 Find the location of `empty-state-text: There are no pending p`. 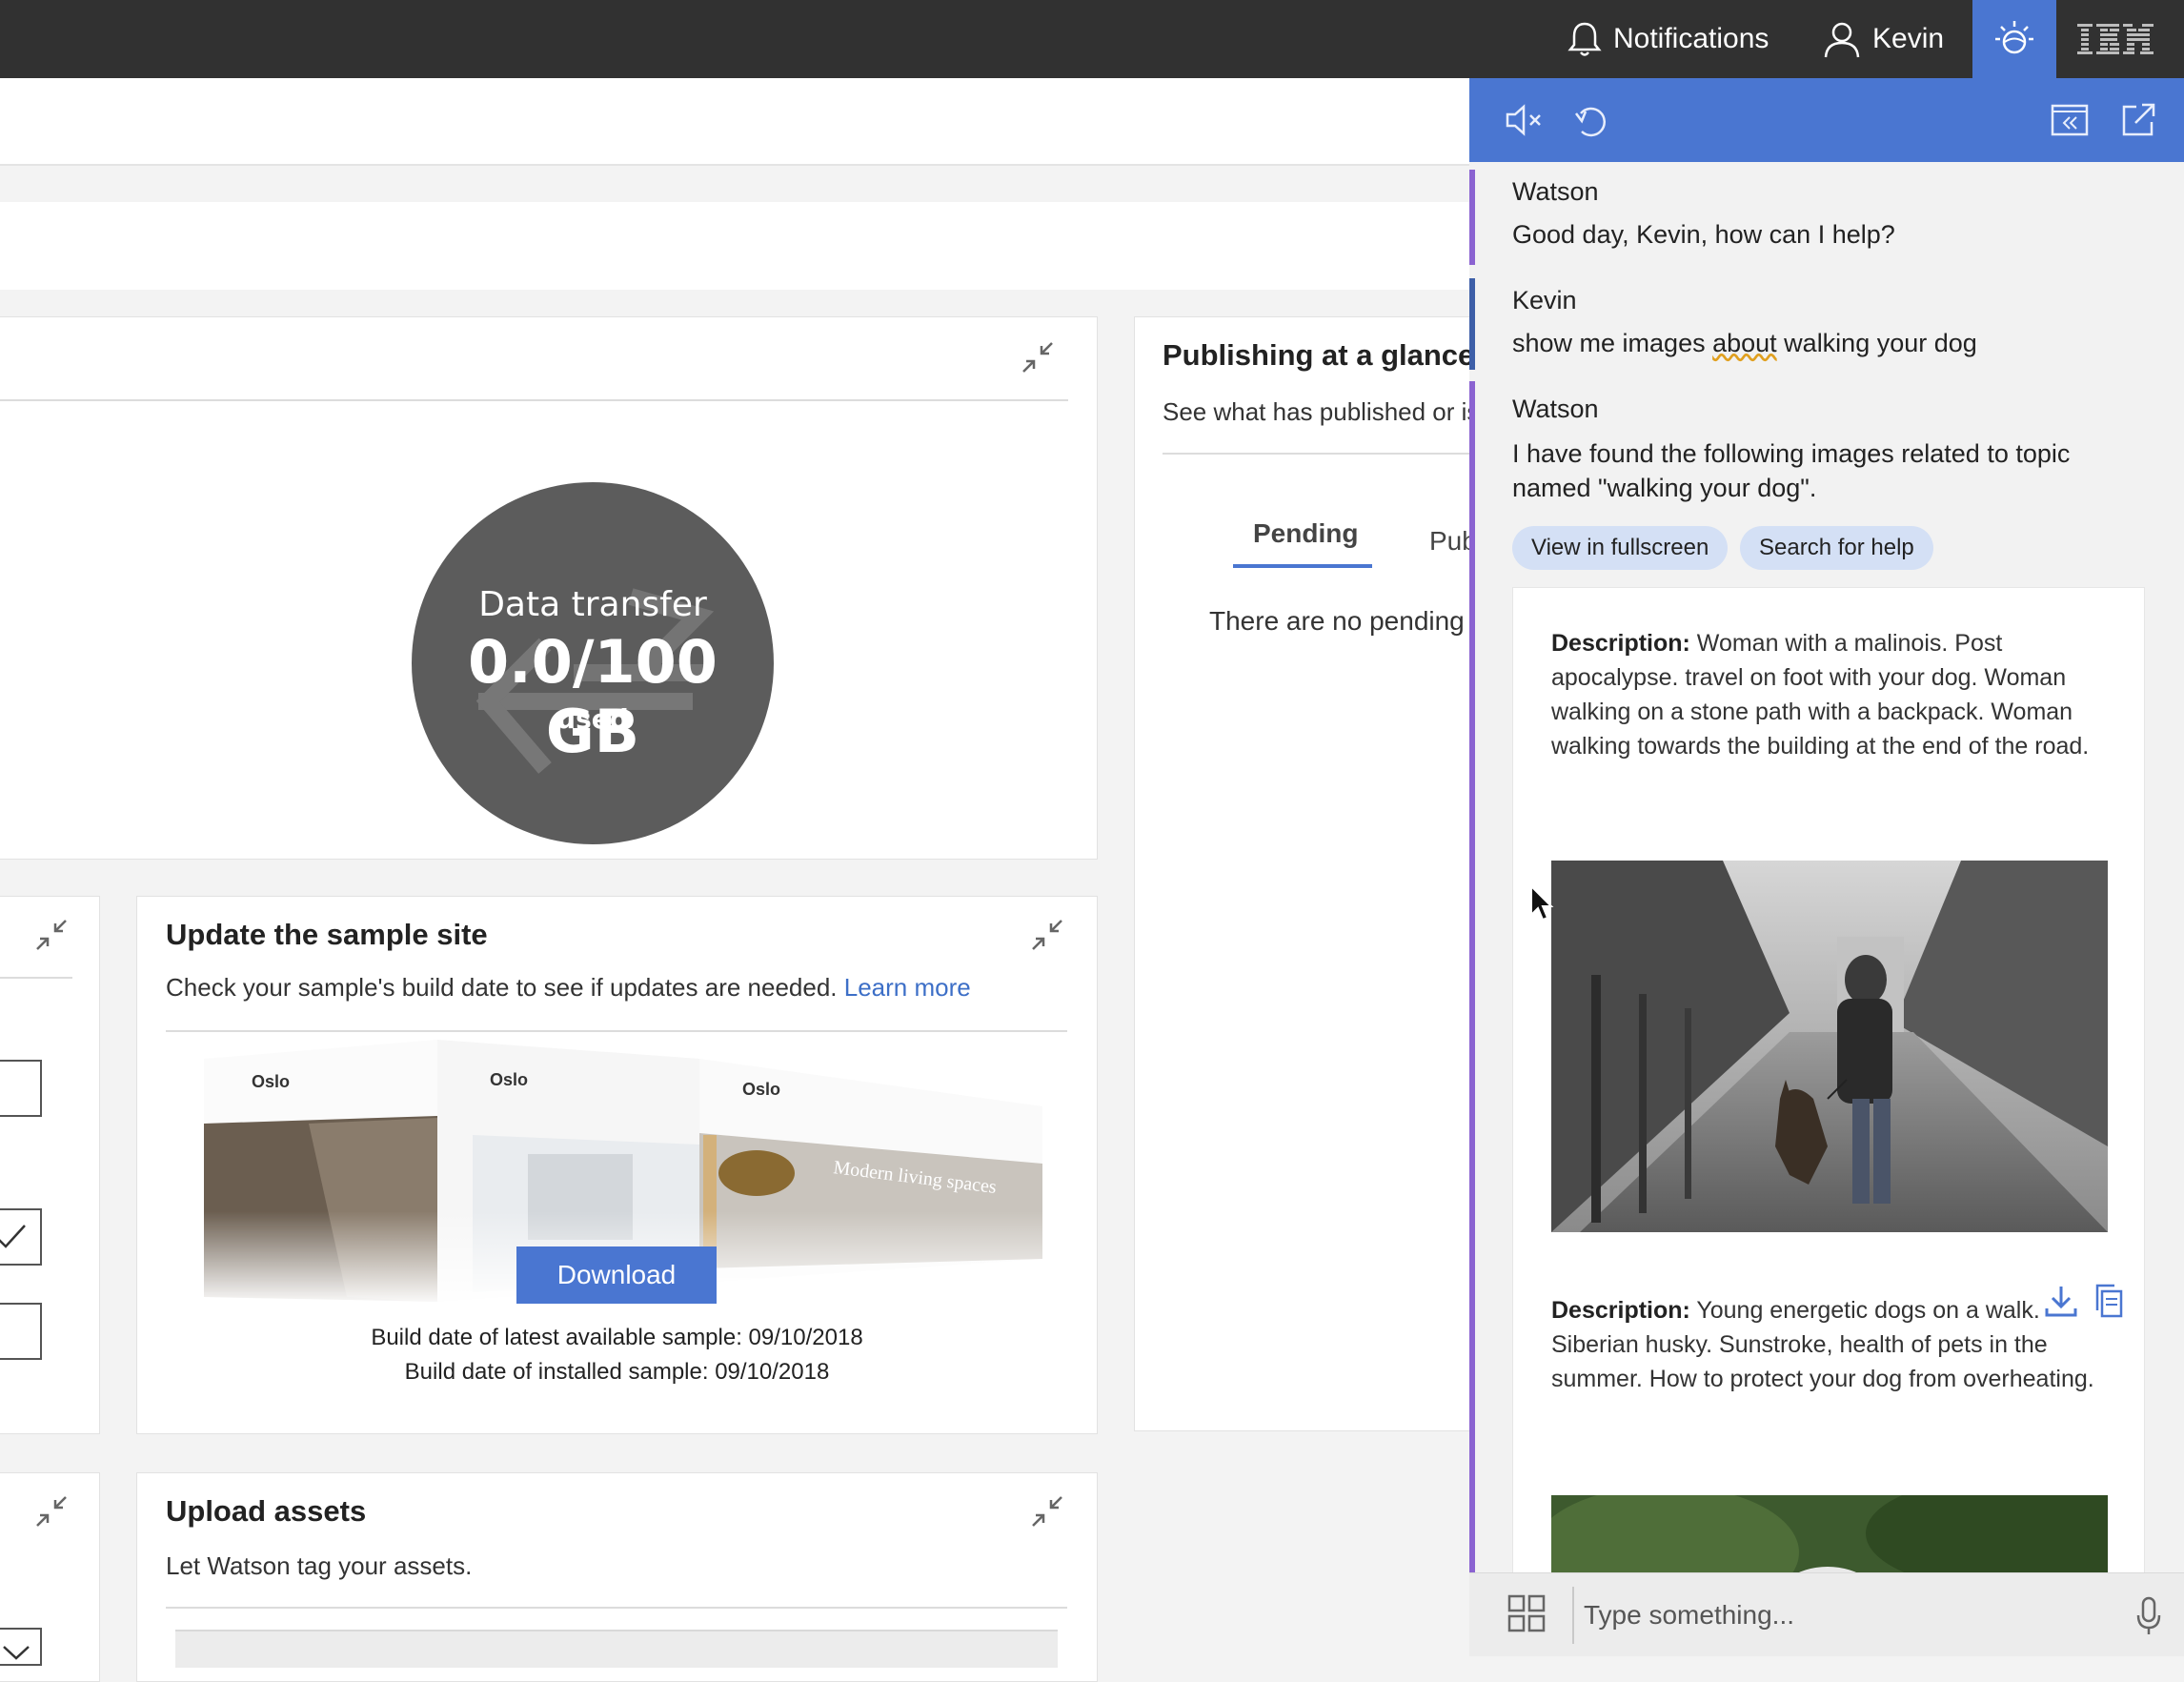

empty-state-text: There are no pending p is located at coordinates (1348, 621).